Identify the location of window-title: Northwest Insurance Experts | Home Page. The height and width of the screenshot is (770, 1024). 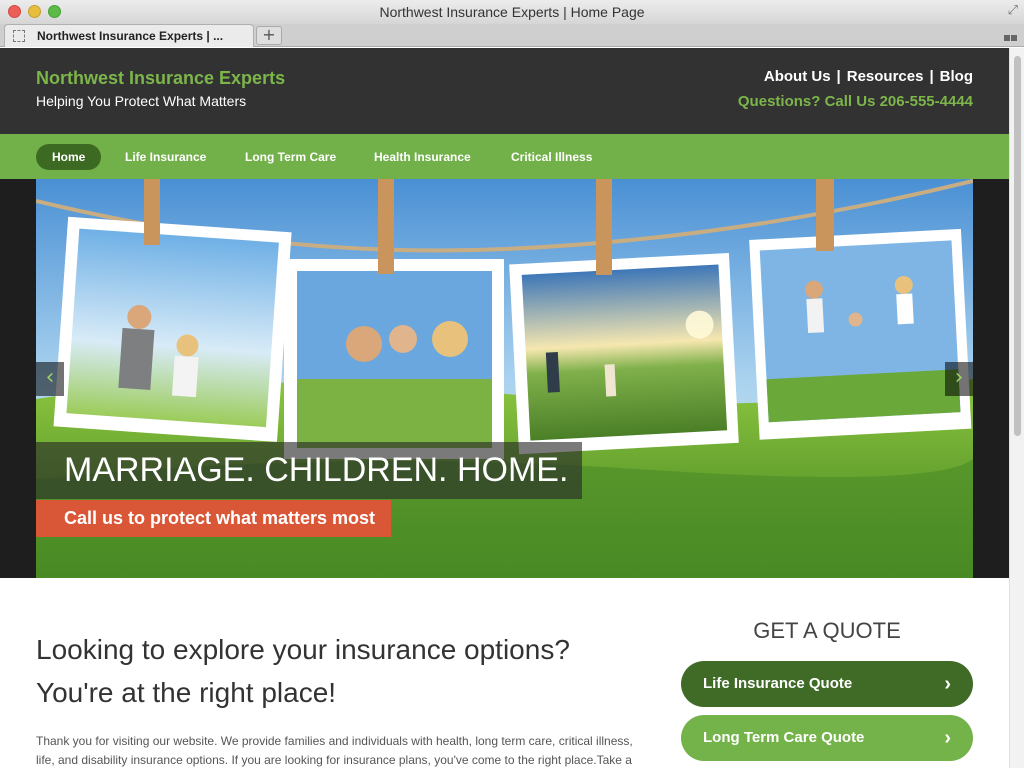
(512, 12).